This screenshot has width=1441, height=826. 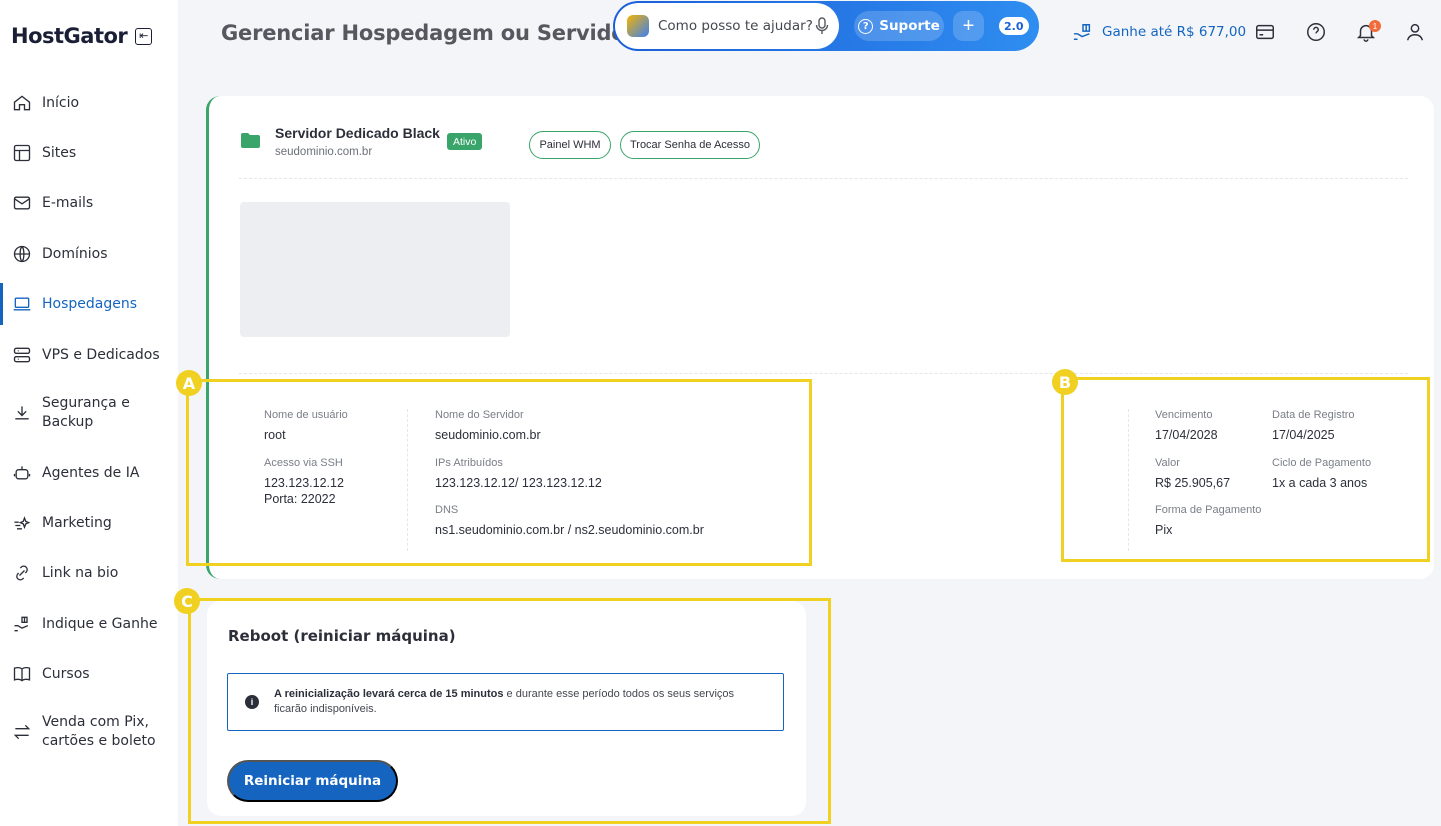 I want to click on assistant-logo-icon, so click(x=638, y=26).